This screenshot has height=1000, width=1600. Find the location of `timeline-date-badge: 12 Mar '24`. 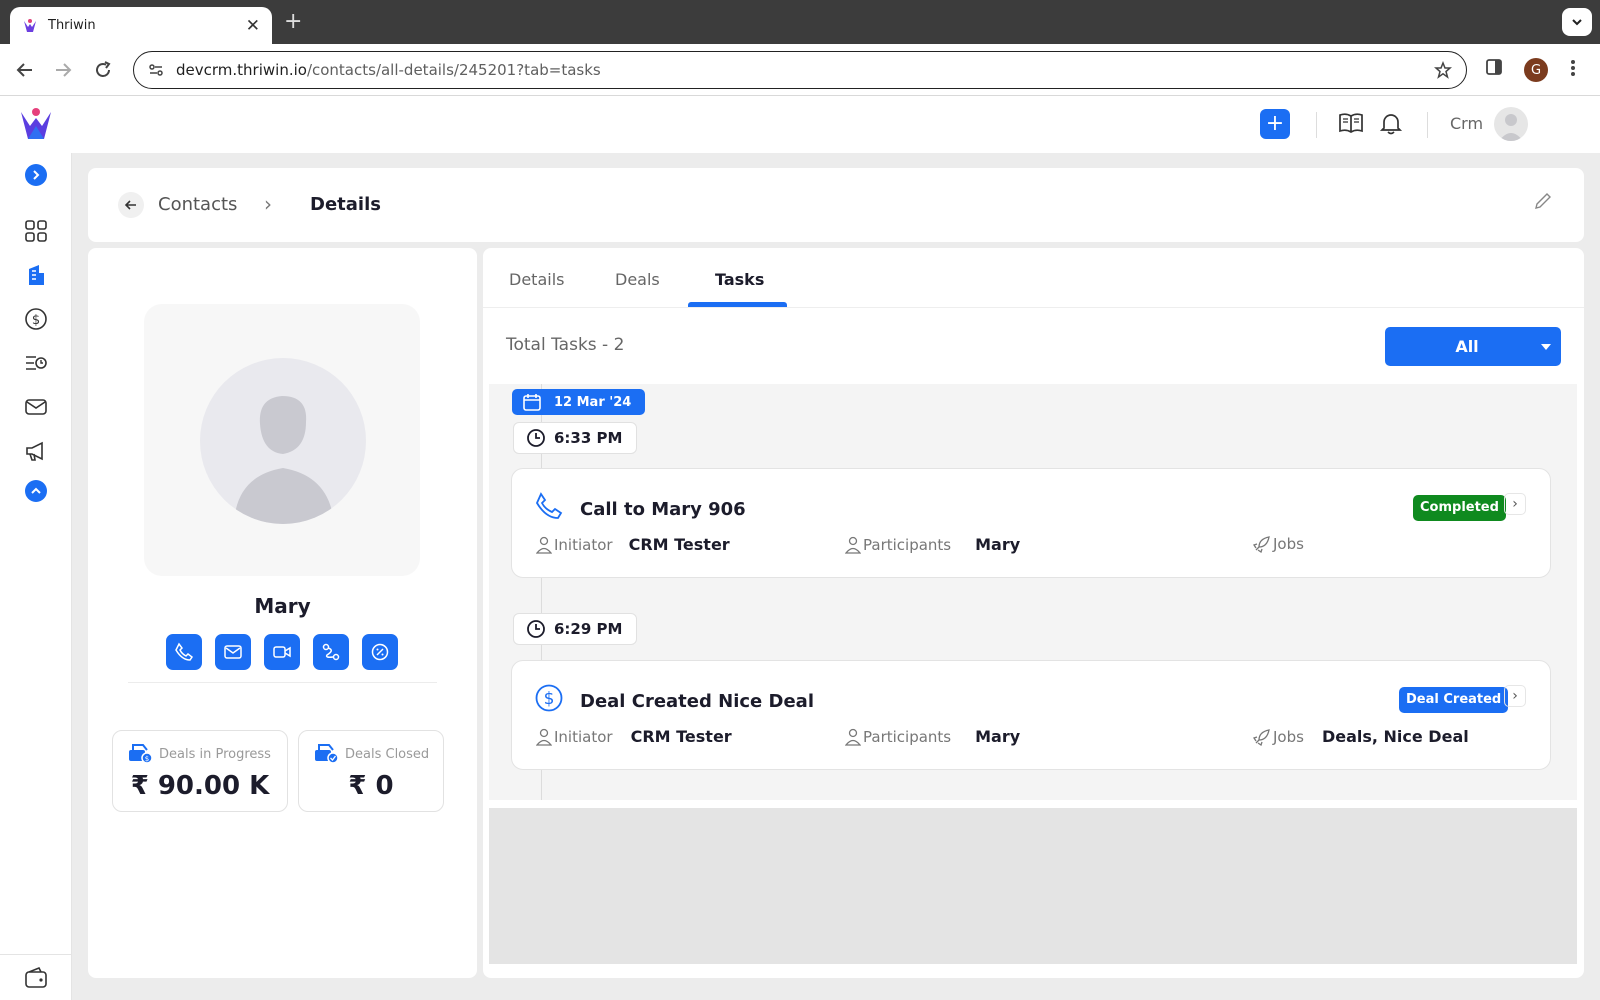

timeline-date-badge: 12 Mar '24 is located at coordinates (579, 402).